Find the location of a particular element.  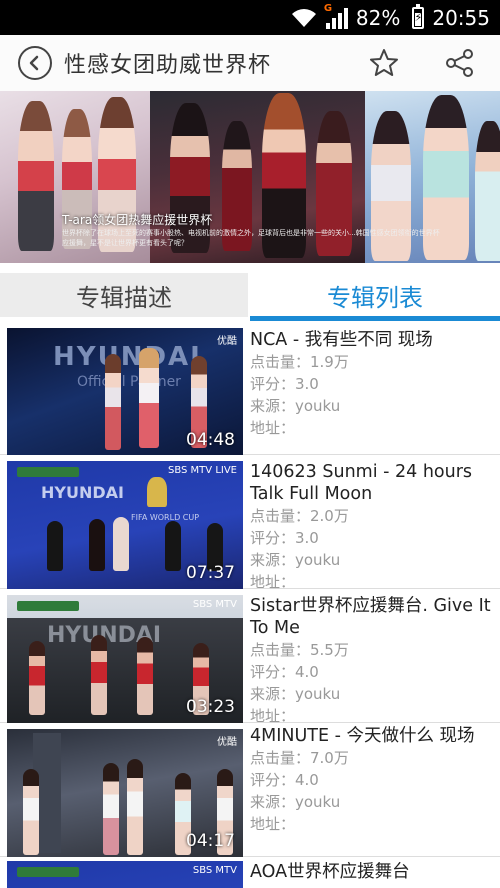

network-type-label: G is located at coordinates (328, 8).